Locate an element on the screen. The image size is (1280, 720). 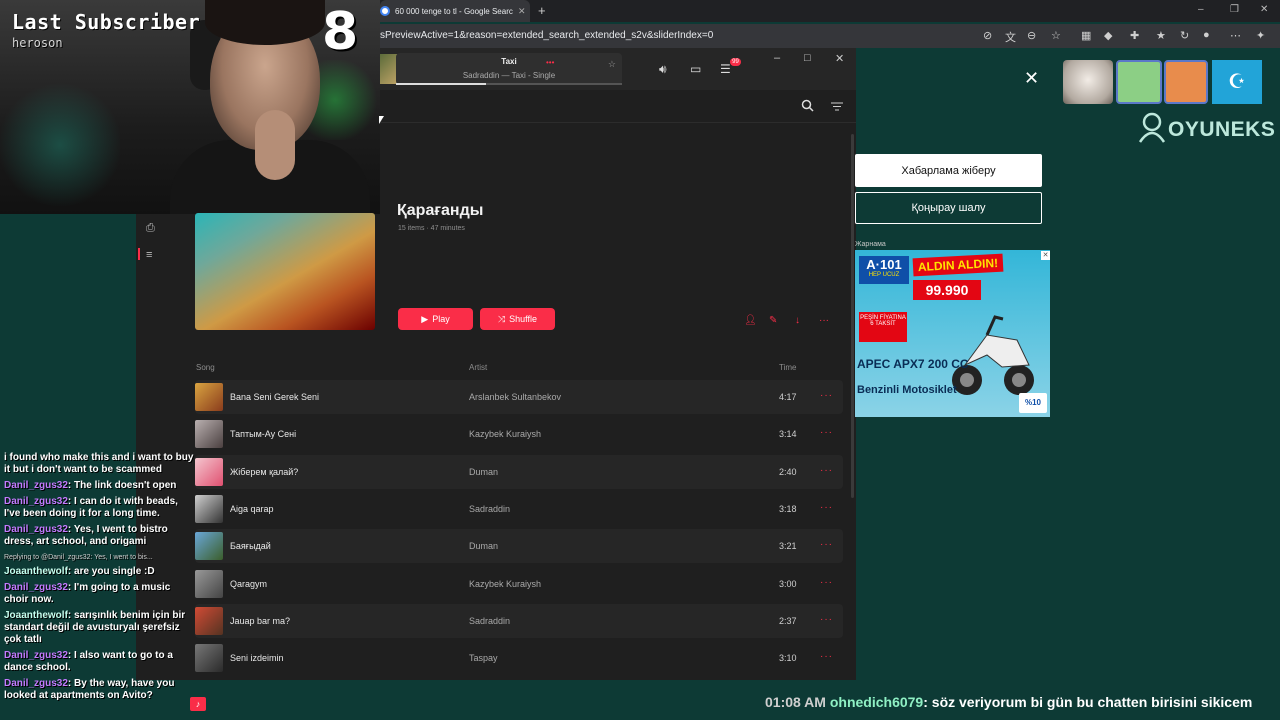
track-row: Jauap bar ma? Sadraddin 2:37 ··· is located at coordinates (519, 620).